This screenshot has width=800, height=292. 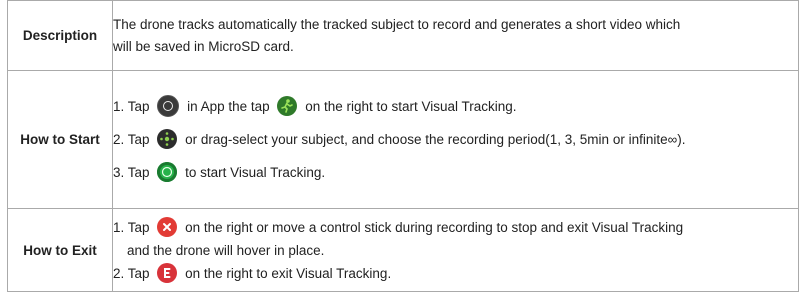 I want to click on start-step-1-prefix: 1. Tap, so click(x=131, y=106).